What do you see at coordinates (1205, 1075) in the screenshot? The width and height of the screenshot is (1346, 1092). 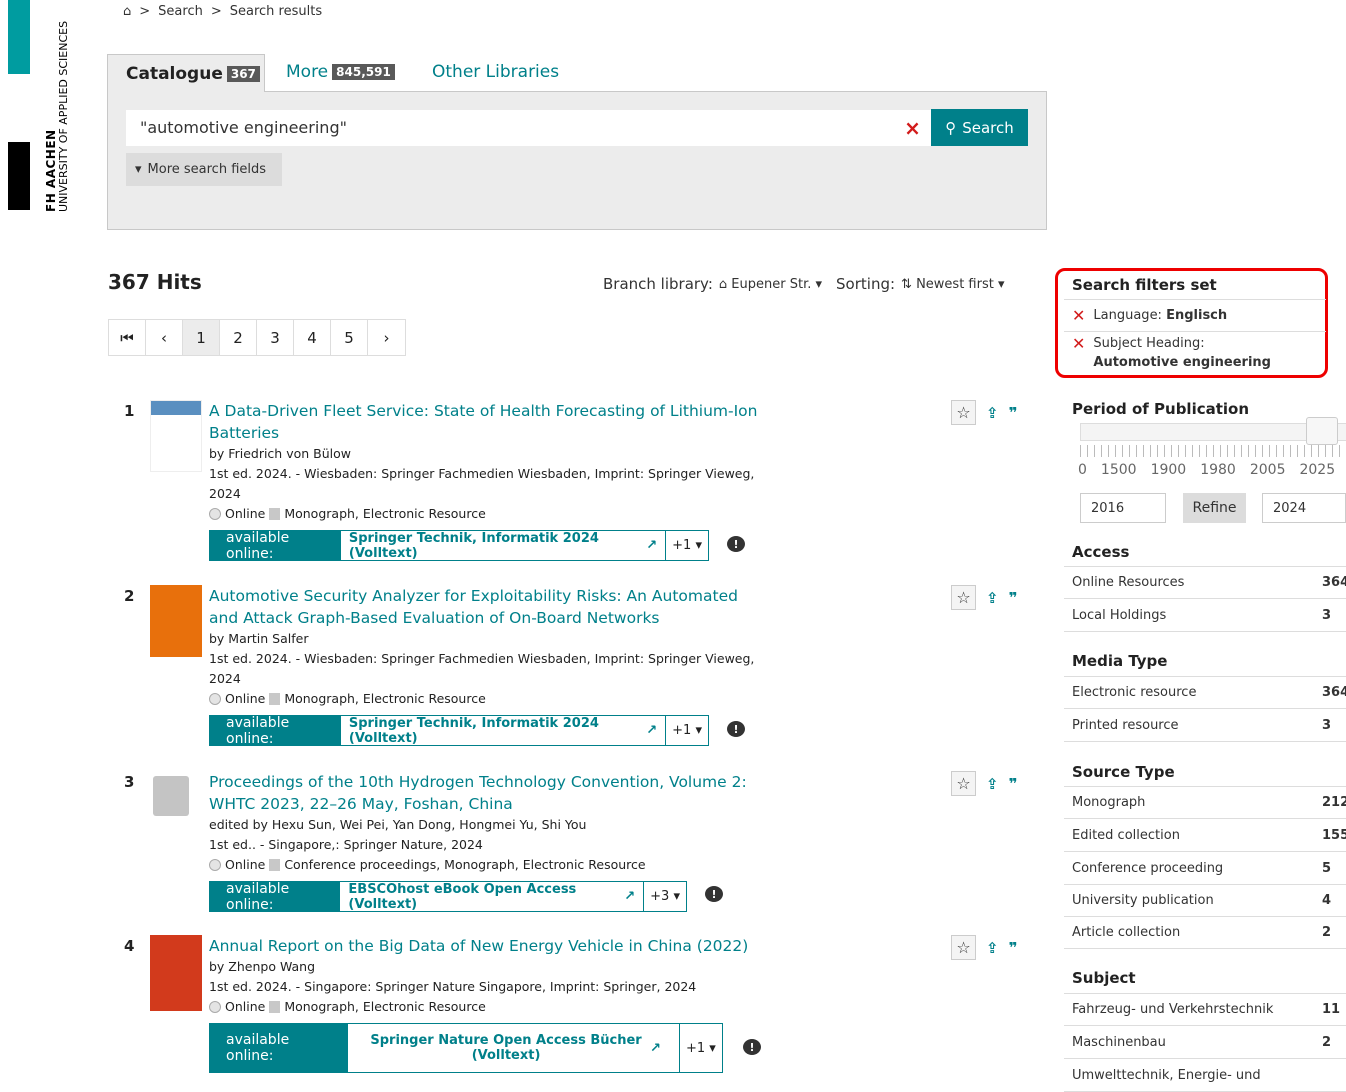 I see `facet-item: Umwelttechnik, Energie- und` at bounding box center [1205, 1075].